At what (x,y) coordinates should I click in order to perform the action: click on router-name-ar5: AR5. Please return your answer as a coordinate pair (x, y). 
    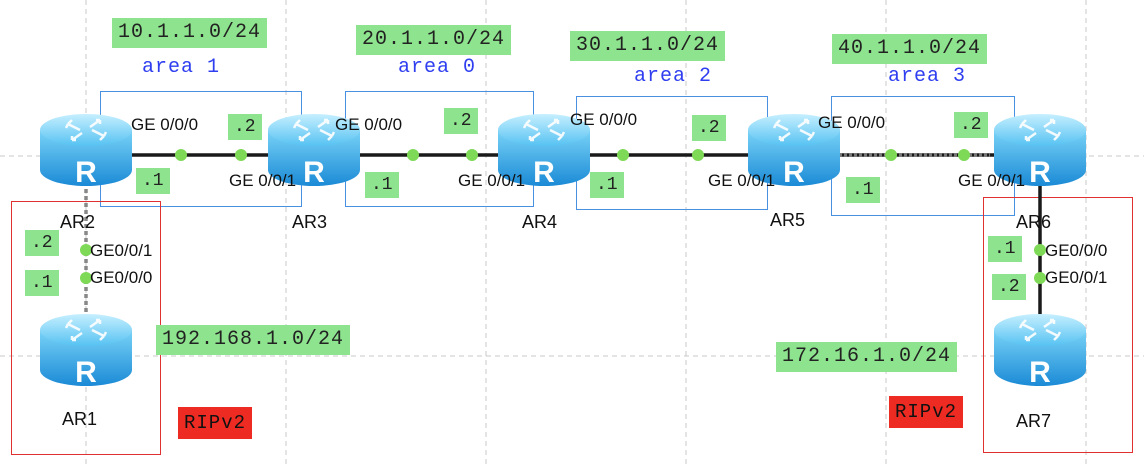
    Looking at the image, I should click on (788, 220).